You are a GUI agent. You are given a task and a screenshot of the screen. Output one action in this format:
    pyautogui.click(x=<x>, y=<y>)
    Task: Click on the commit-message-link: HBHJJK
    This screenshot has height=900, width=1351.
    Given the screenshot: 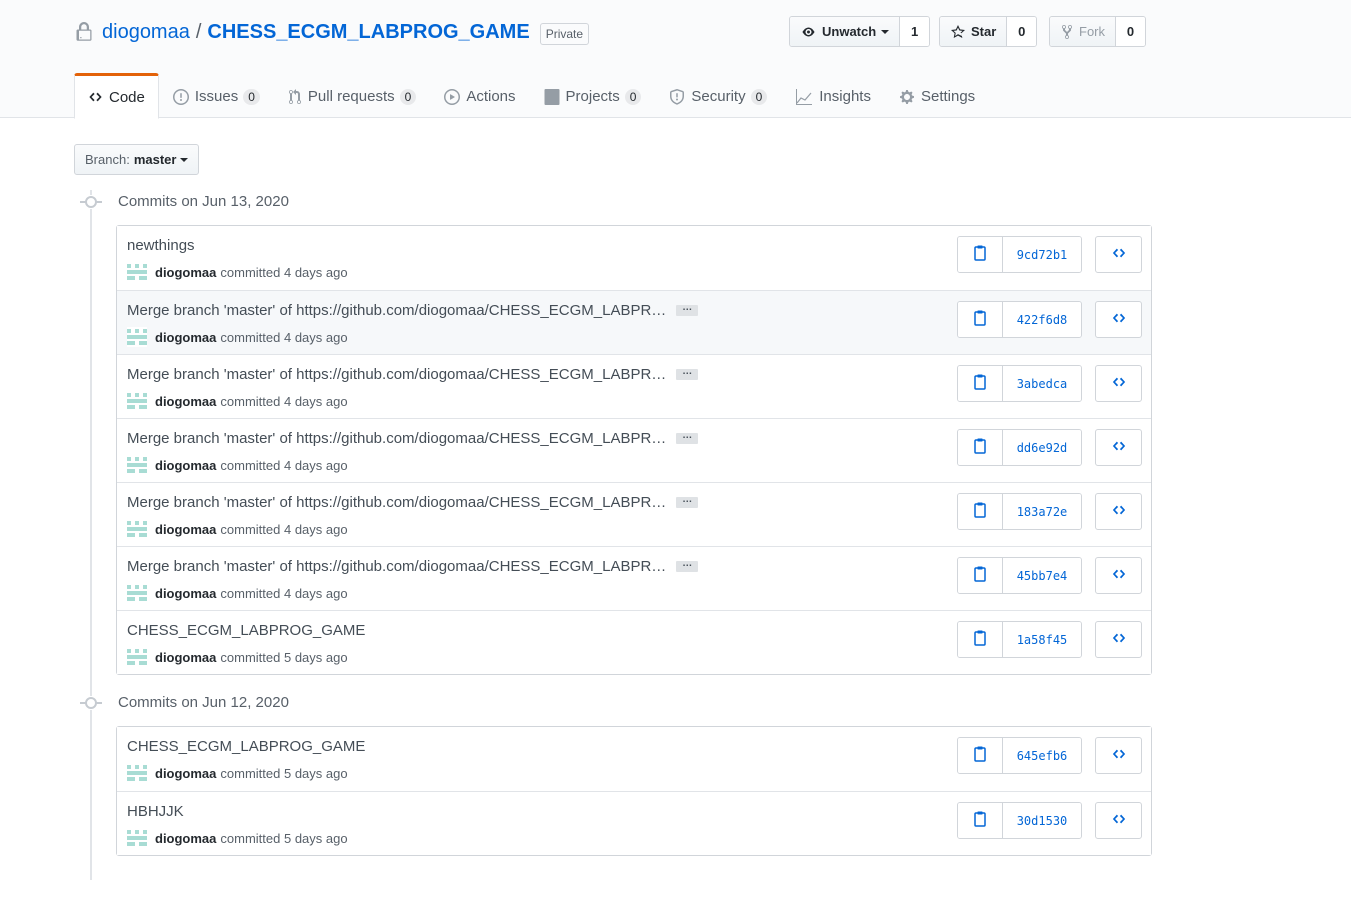 What is the action you would take?
    pyautogui.click(x=155, y=811)
    